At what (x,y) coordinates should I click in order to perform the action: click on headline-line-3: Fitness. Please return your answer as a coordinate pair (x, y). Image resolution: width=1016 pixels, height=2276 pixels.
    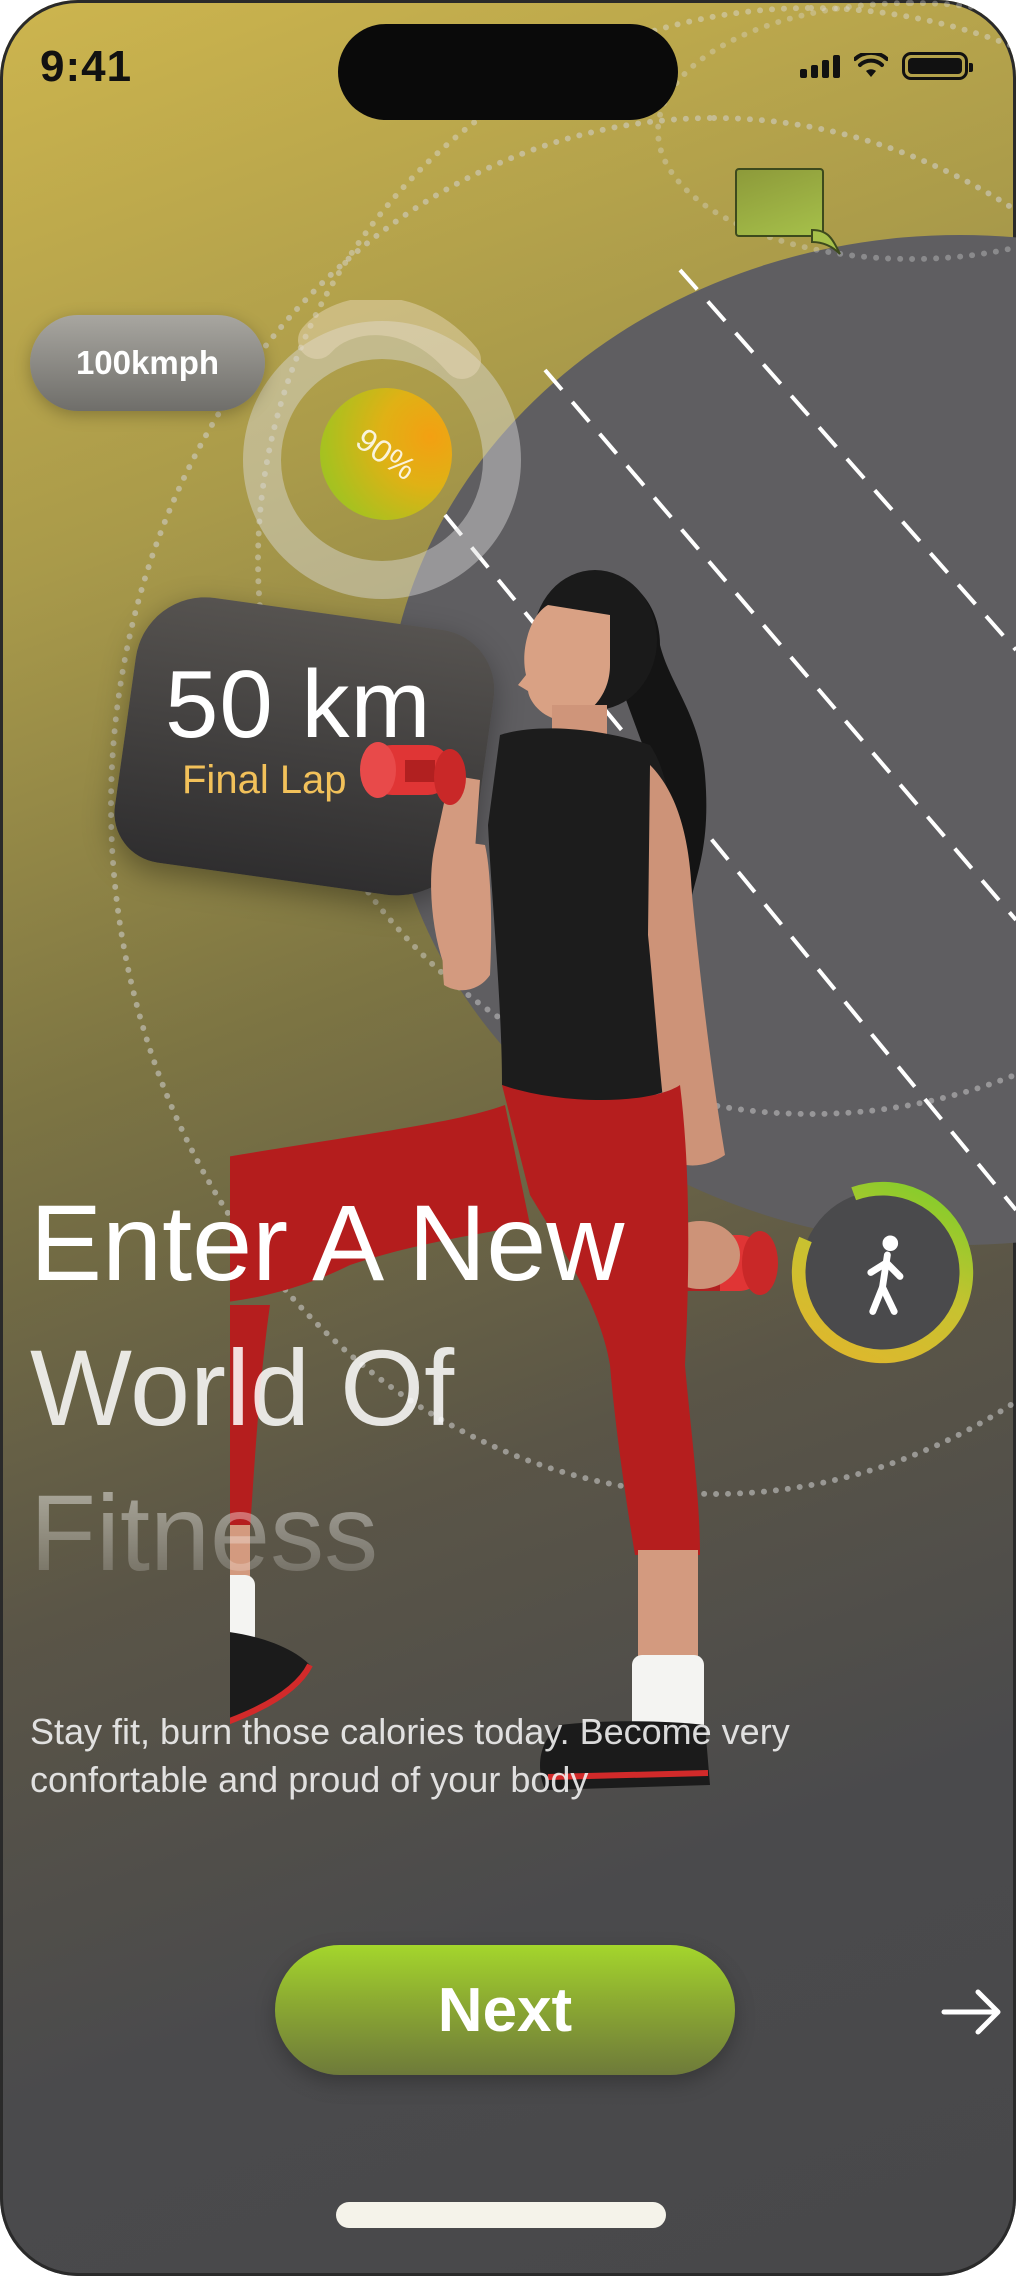
    Looking at the image, I should click on (390, 1532).